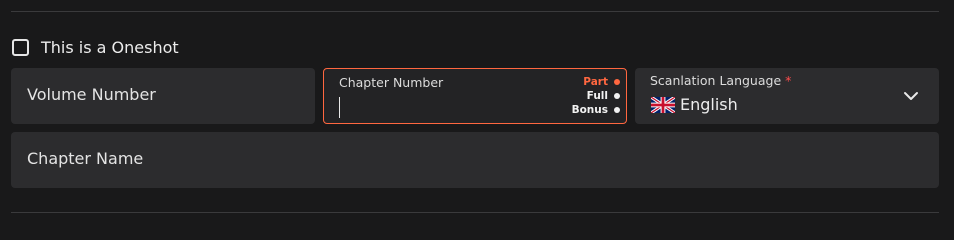  I want to click on bottom-divider, so click(475, 212).